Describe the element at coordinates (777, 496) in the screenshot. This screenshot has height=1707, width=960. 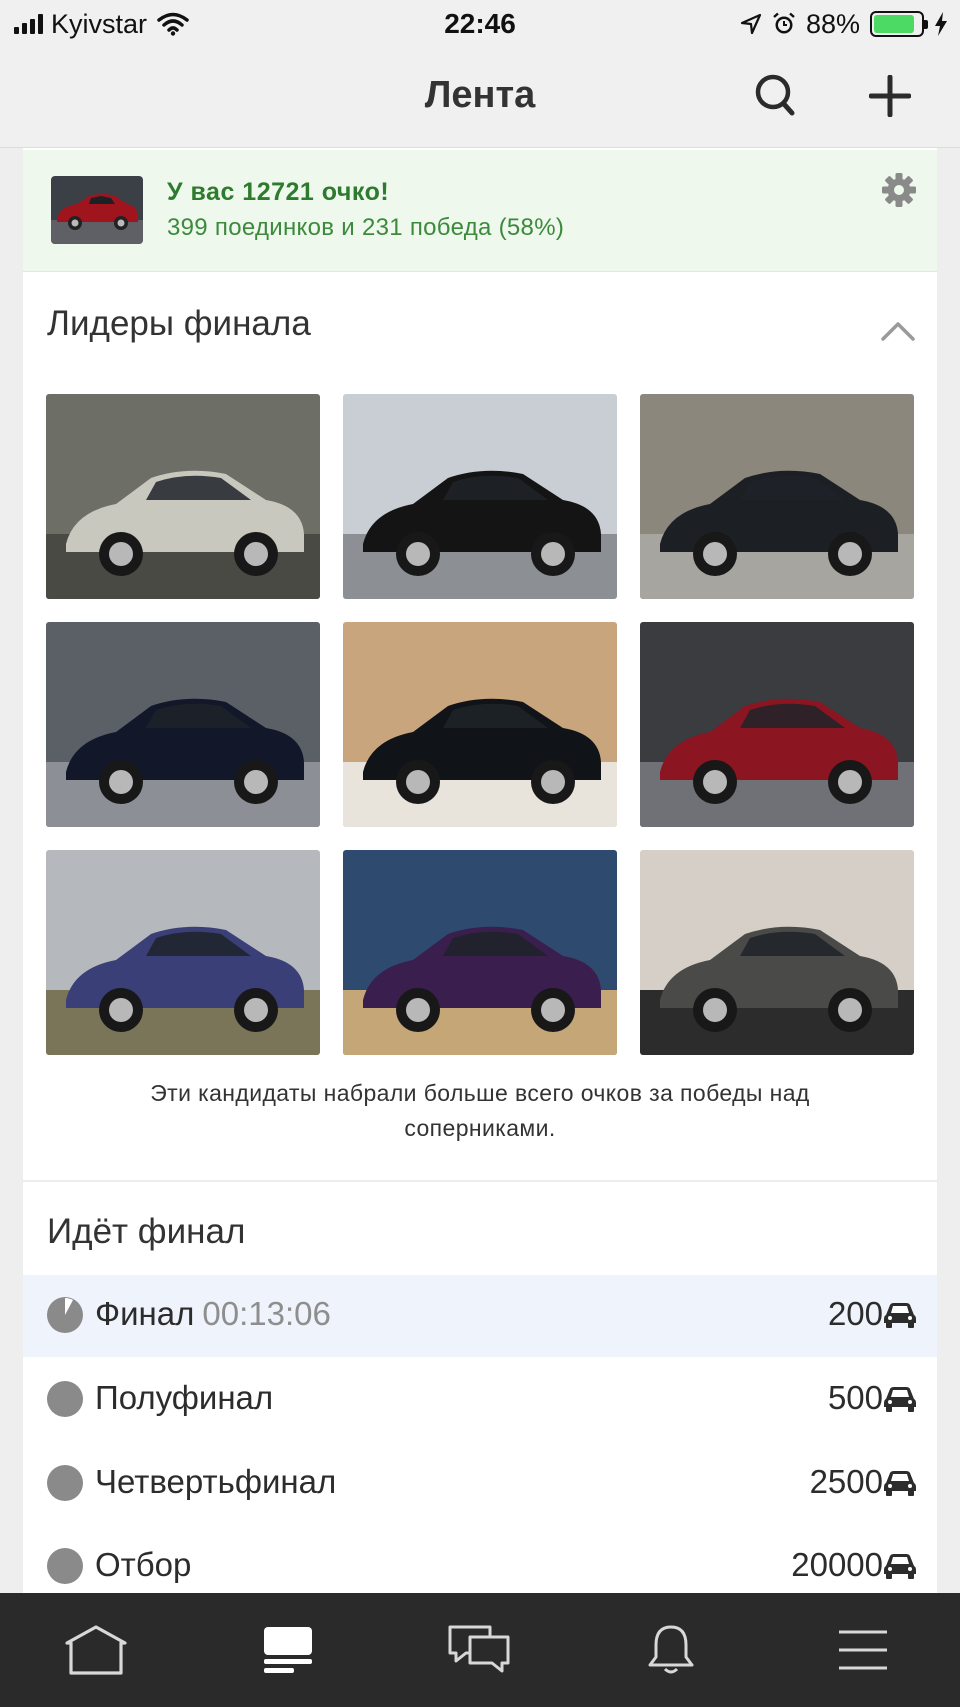
I see `leader-photo-black-wagon-forest` at that location.